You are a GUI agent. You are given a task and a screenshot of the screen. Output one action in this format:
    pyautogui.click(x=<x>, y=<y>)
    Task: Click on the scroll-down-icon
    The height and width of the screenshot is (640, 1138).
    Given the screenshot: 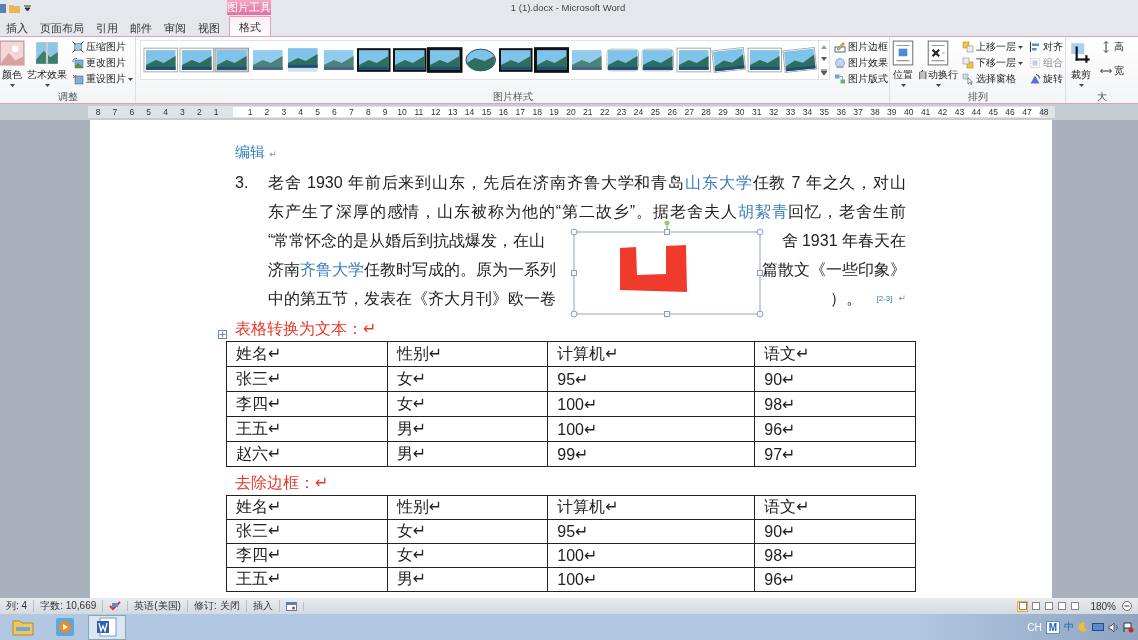 What is the action you would take?
    pyautogui.click(x=823, y=59)
    